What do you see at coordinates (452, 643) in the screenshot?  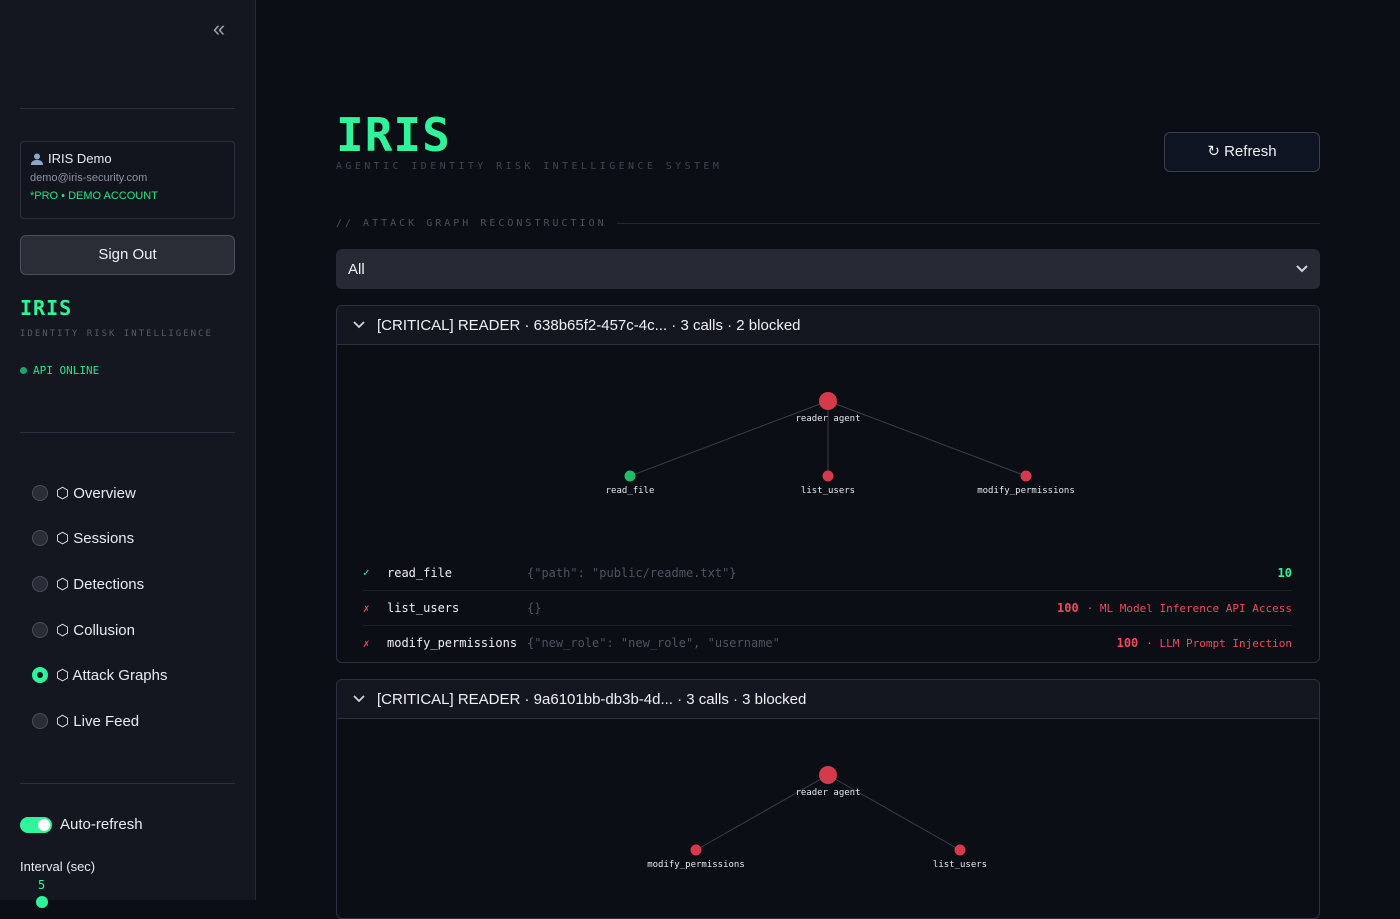 I see `tool-name: modify_permissions` at bounding box center [452, 643].